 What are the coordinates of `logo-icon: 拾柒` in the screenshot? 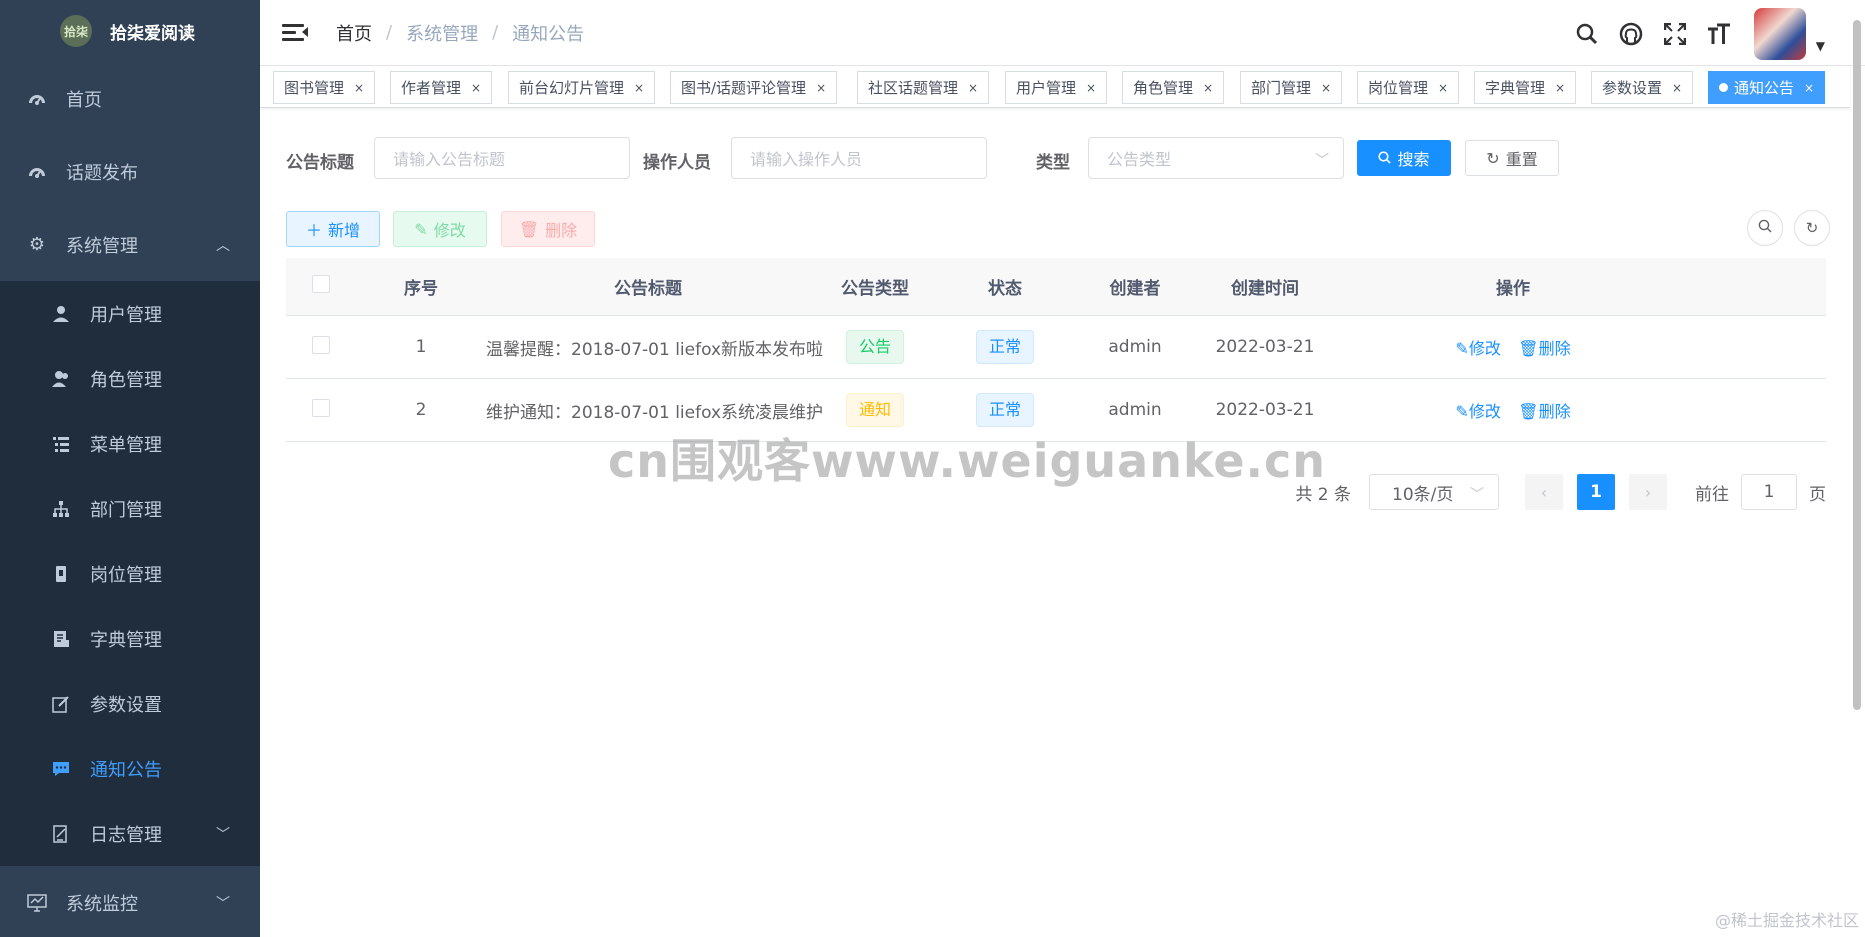 It's located at (76, 31).